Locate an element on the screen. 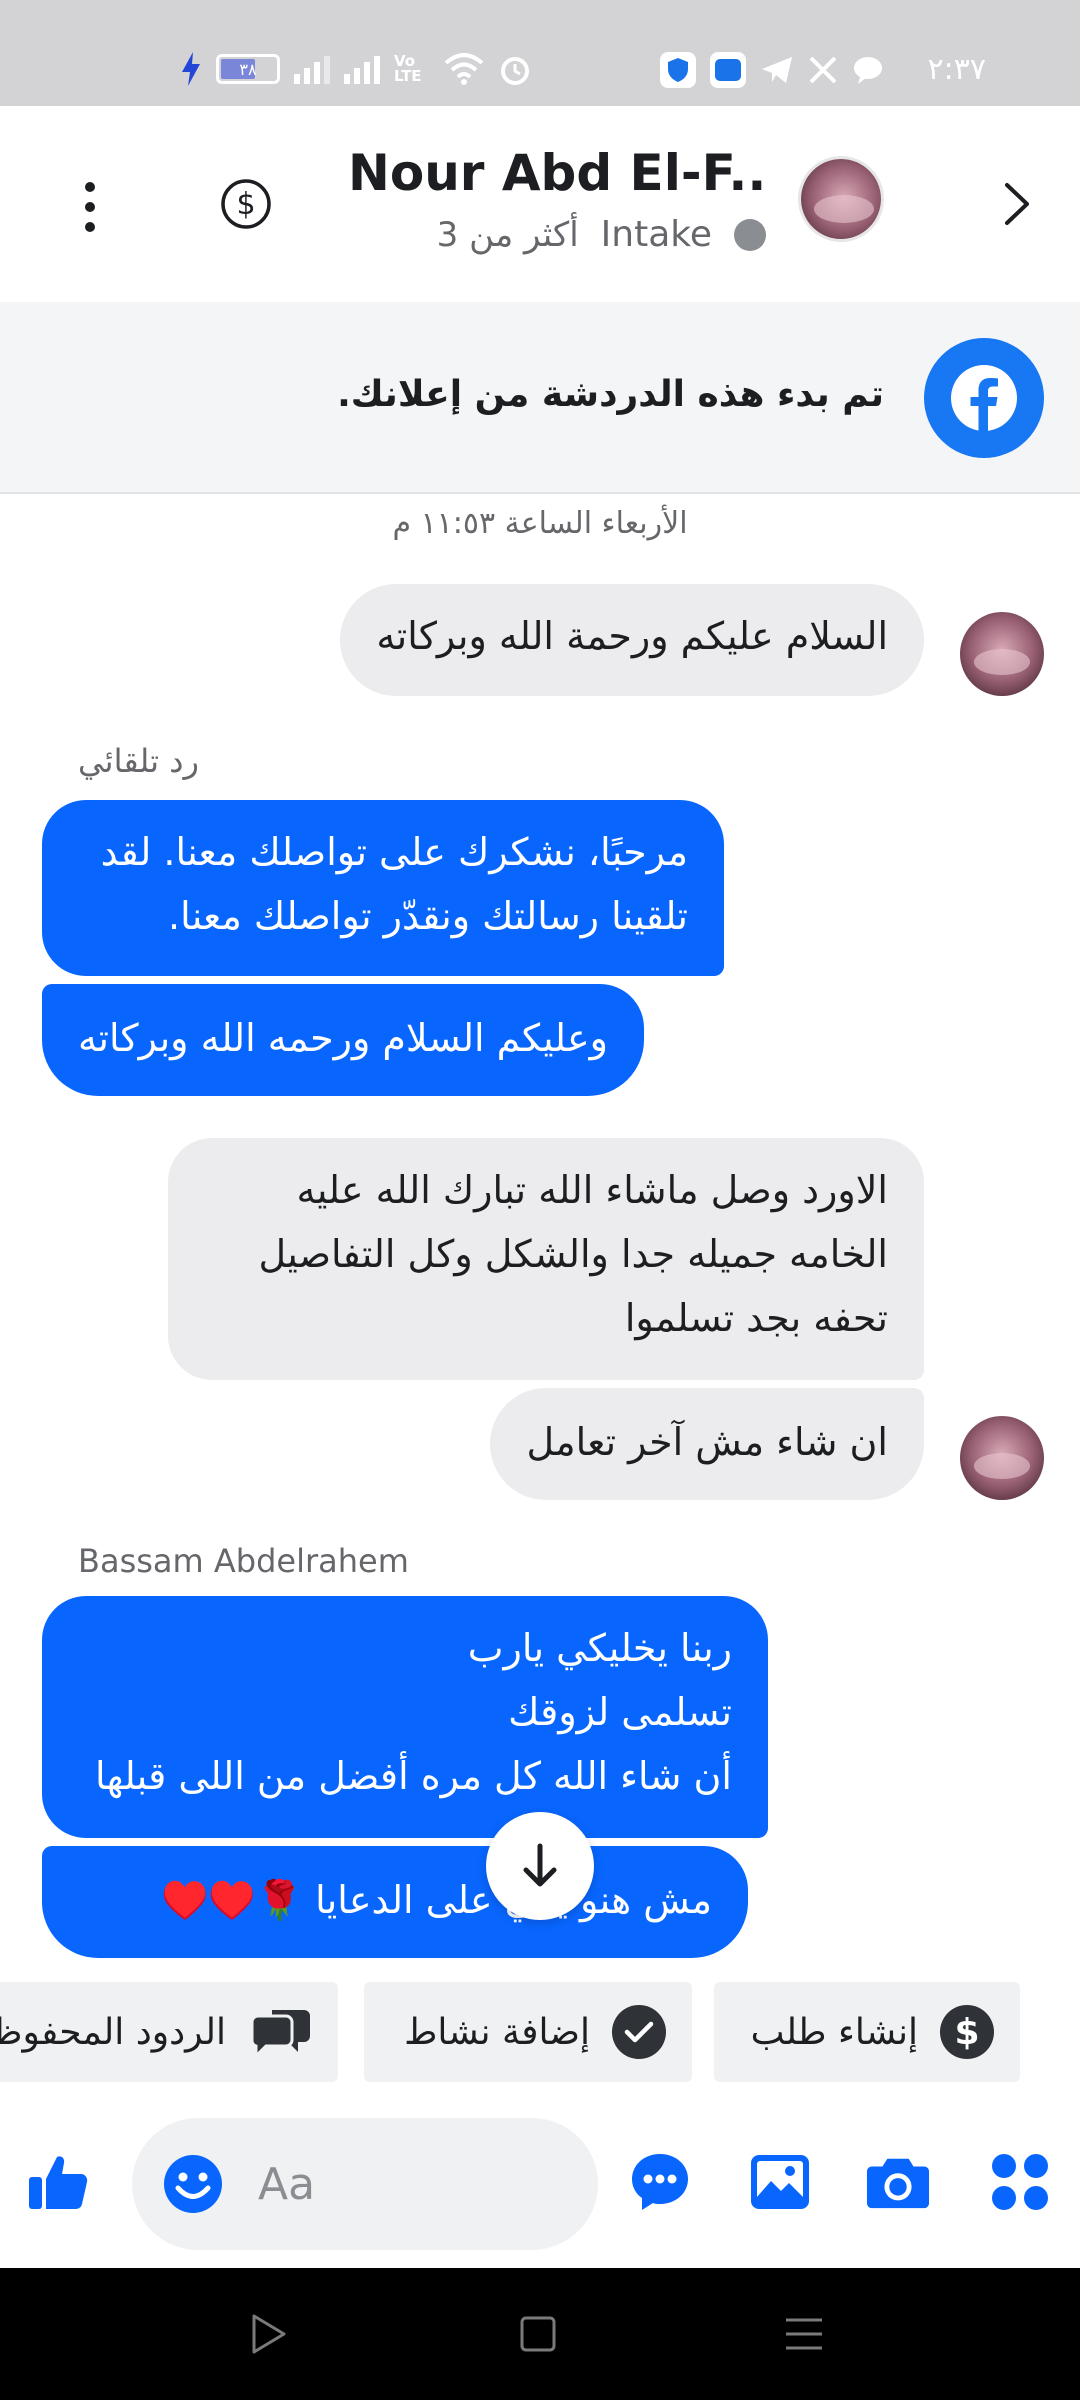 This screenshot has height=2400, width=1080. apps-grid-button is located at coordinates (1020, 2182).